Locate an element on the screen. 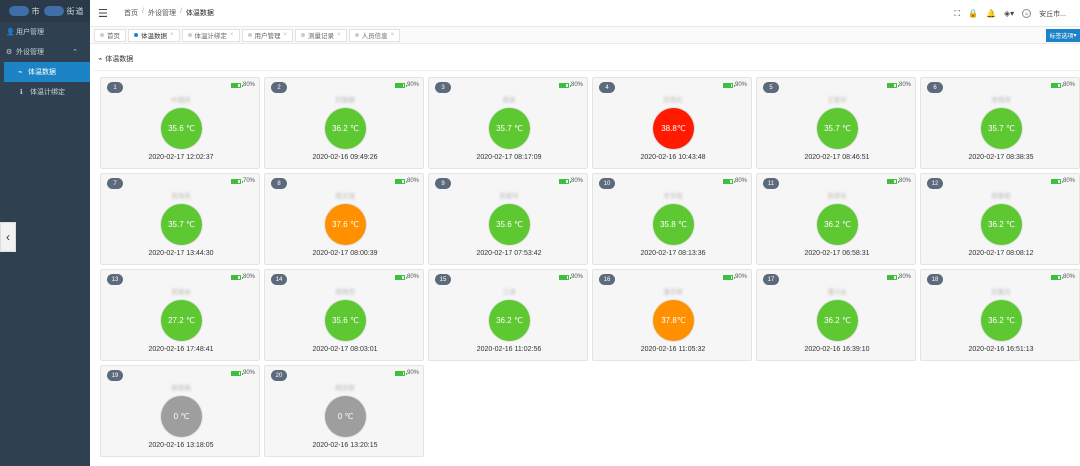 Image resolution: width=1080 pixels, height=466 pixels. temperature-card: 15 90% 江涛 36.2 ℃ 2020-02-16 11:02:56 is located at coordinates (508, 315).